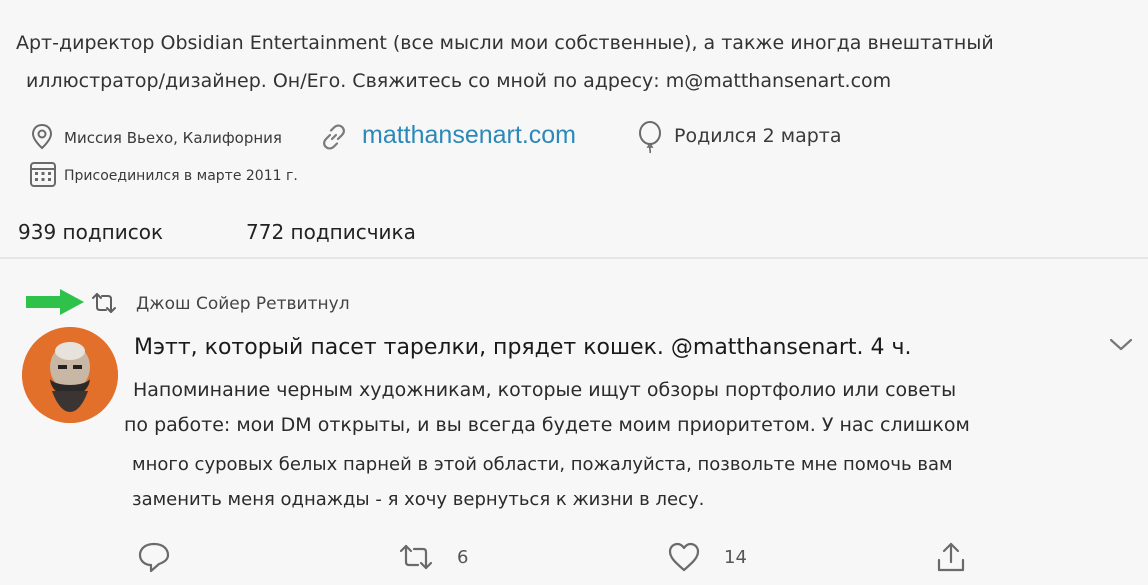  I want to click on retweet-icon, so click(104, 305).